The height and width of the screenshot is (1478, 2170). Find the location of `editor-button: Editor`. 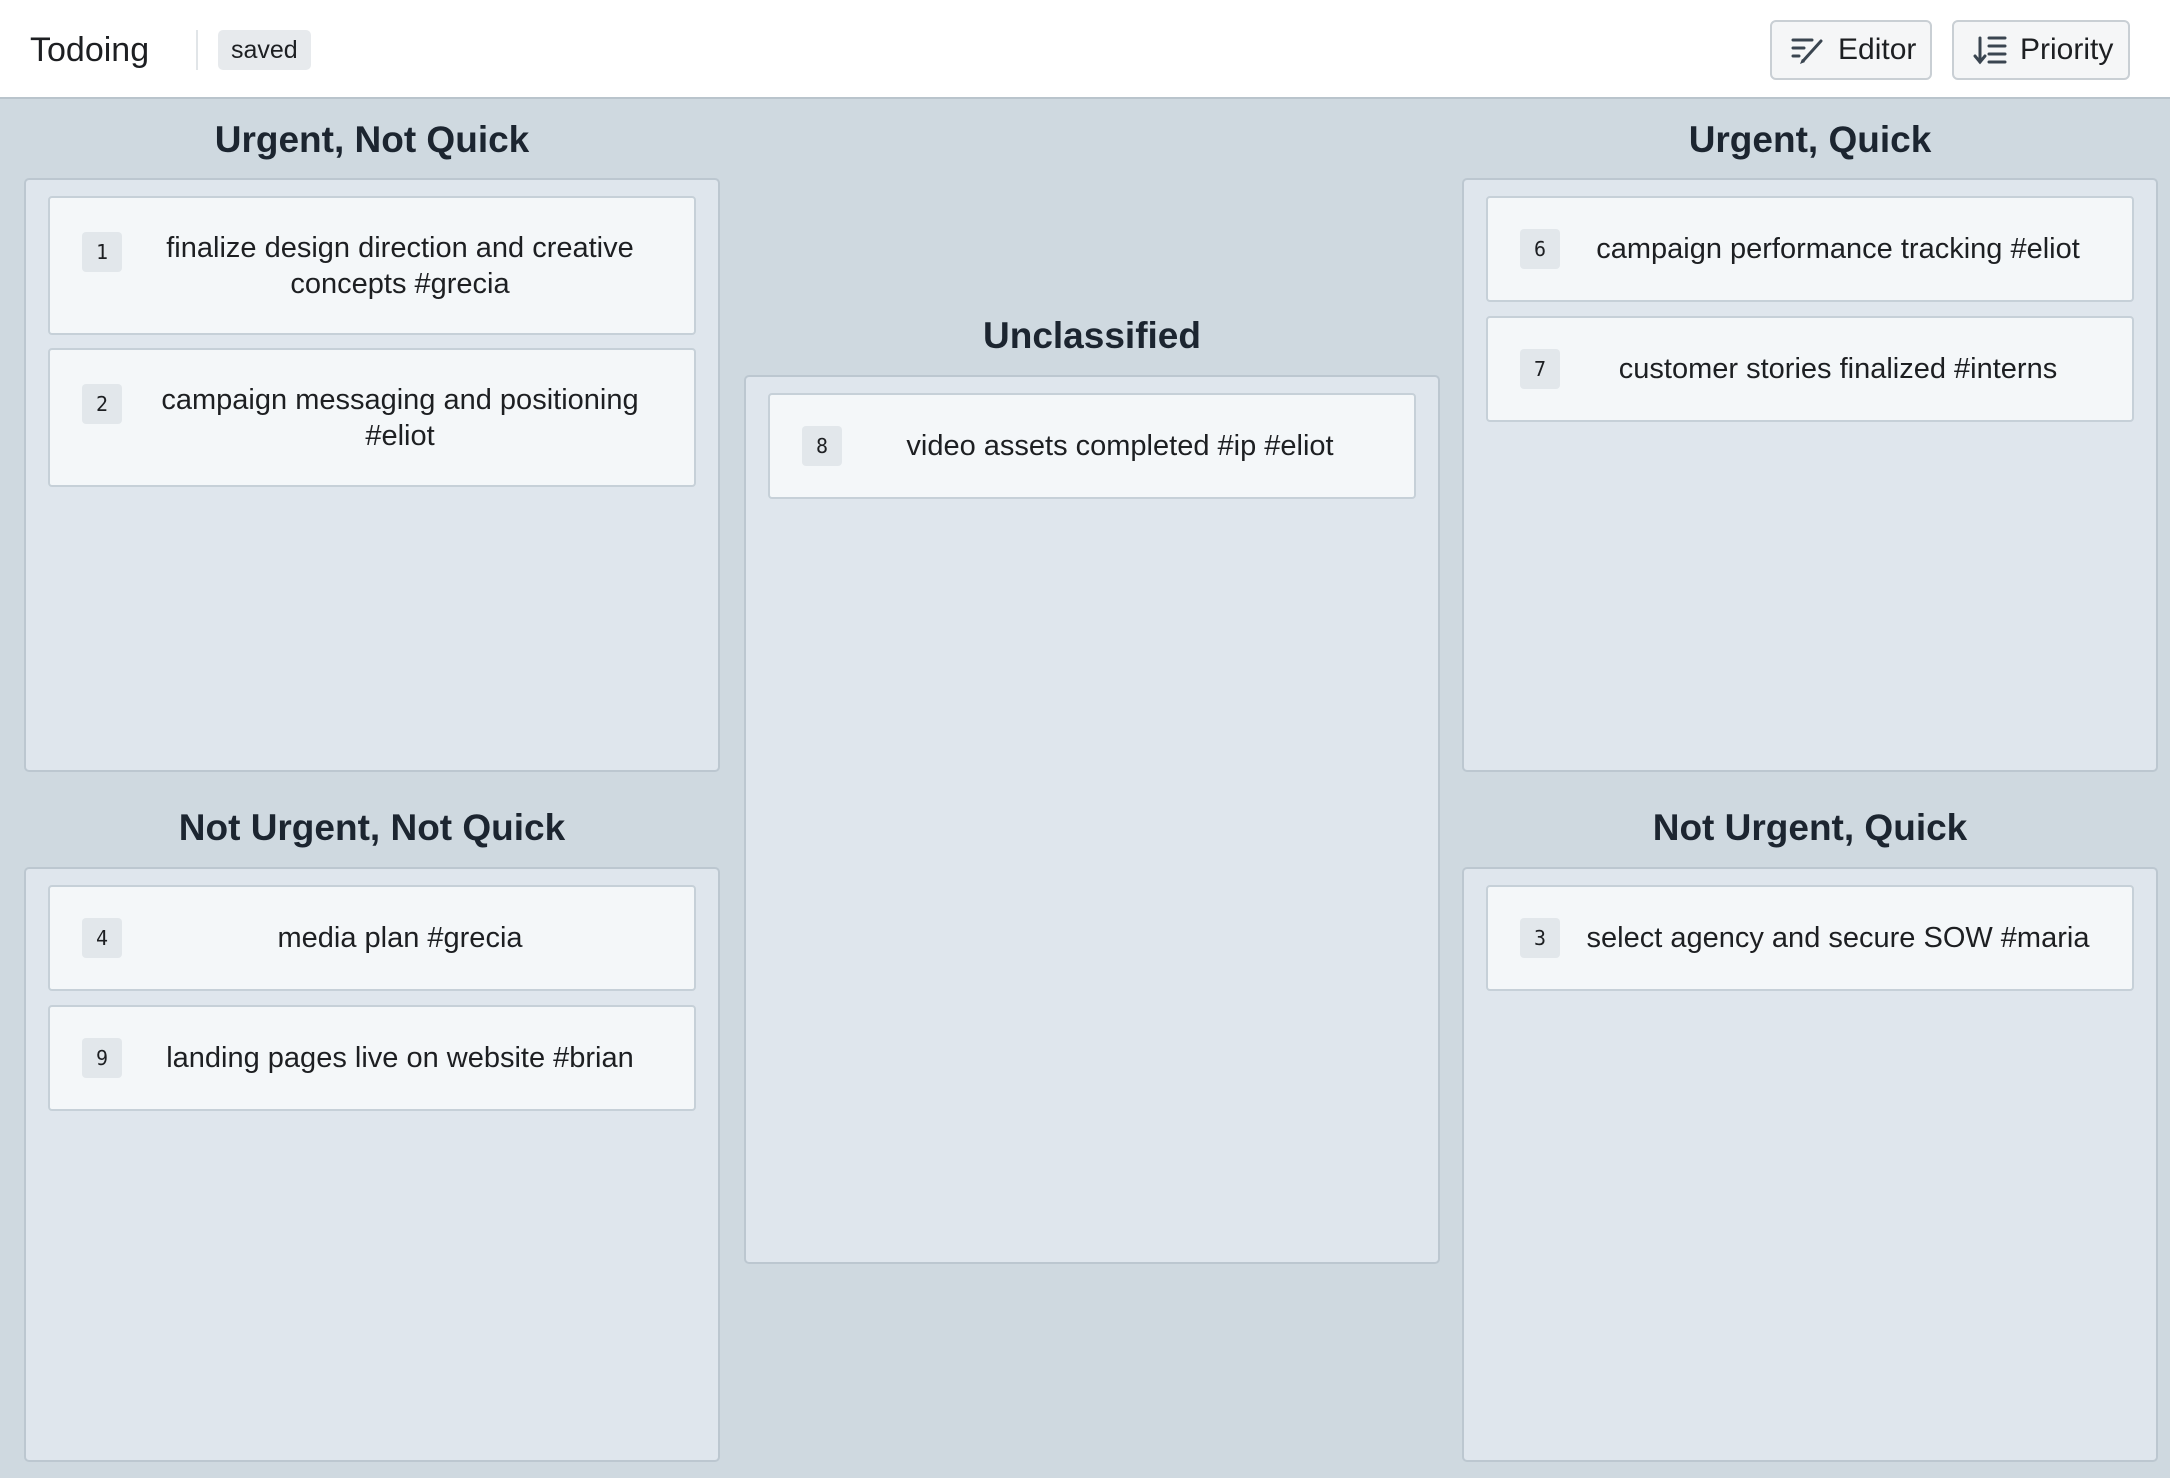

editor-button: Editor is located at coordinates (1851, 50).